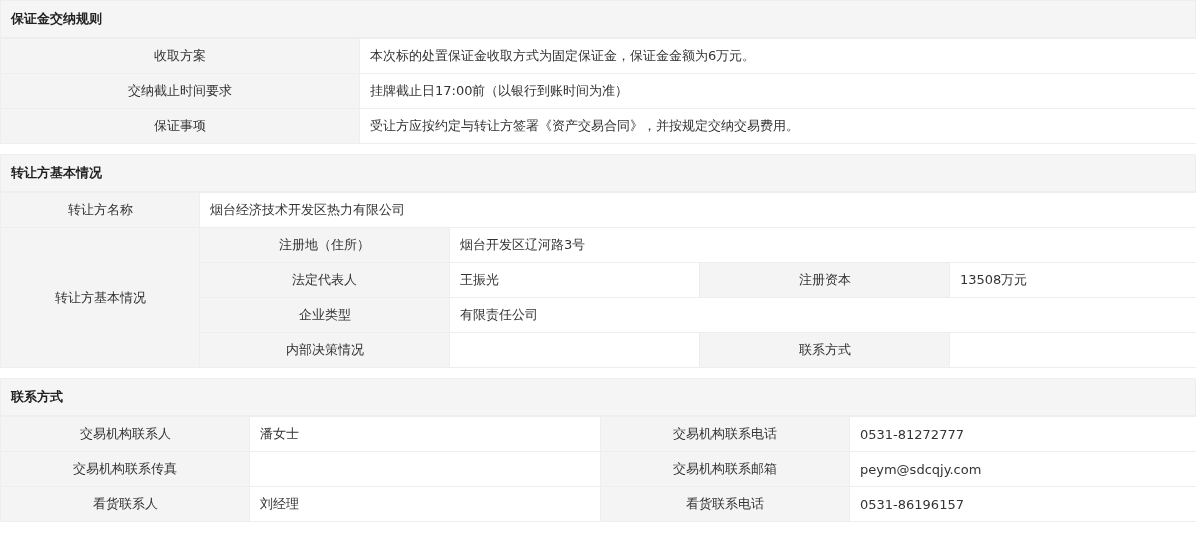 This screenshot has height=544, width=1196. What do you see at coordinates (324, 245) in the screenshot?
I see `field-label: 注册地（住所）` at bounding box center [324, 245].